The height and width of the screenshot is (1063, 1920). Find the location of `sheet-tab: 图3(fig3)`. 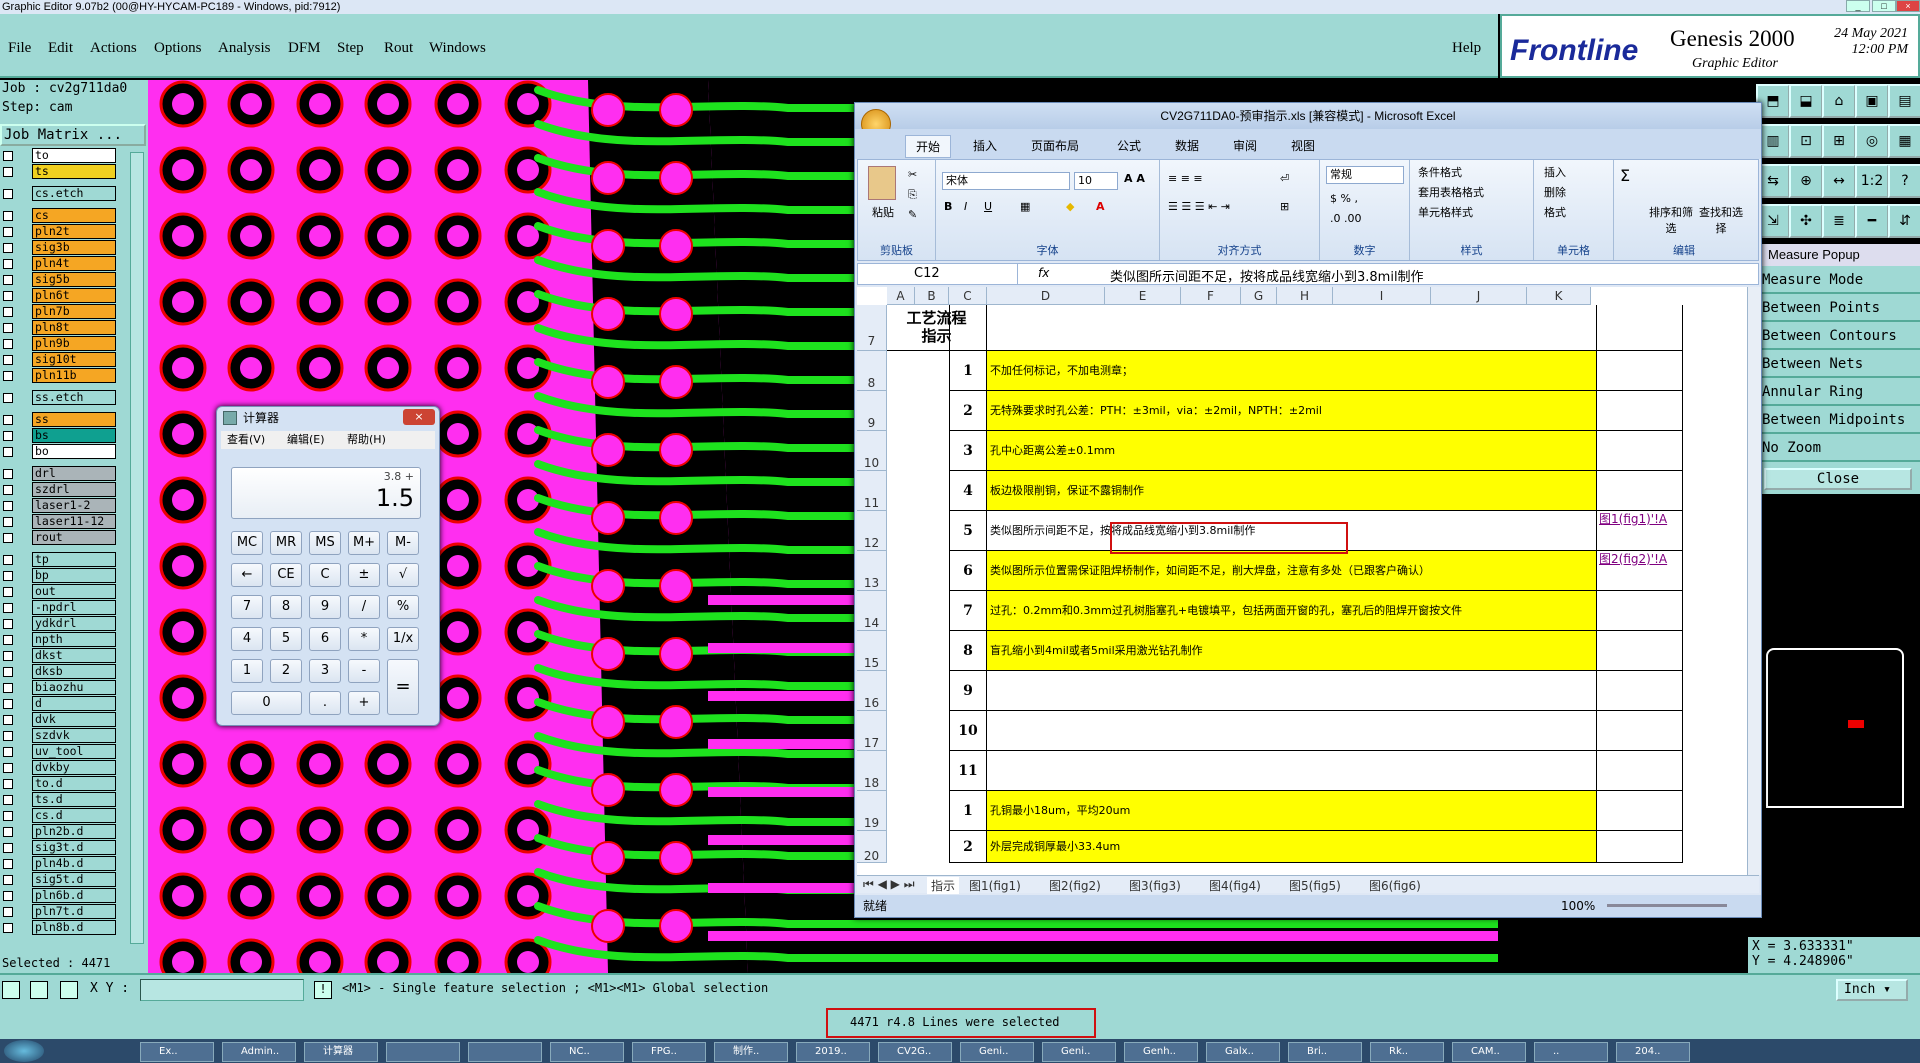

sheet-tab: 图3(fig3) is located at coordinates (1155, 885).